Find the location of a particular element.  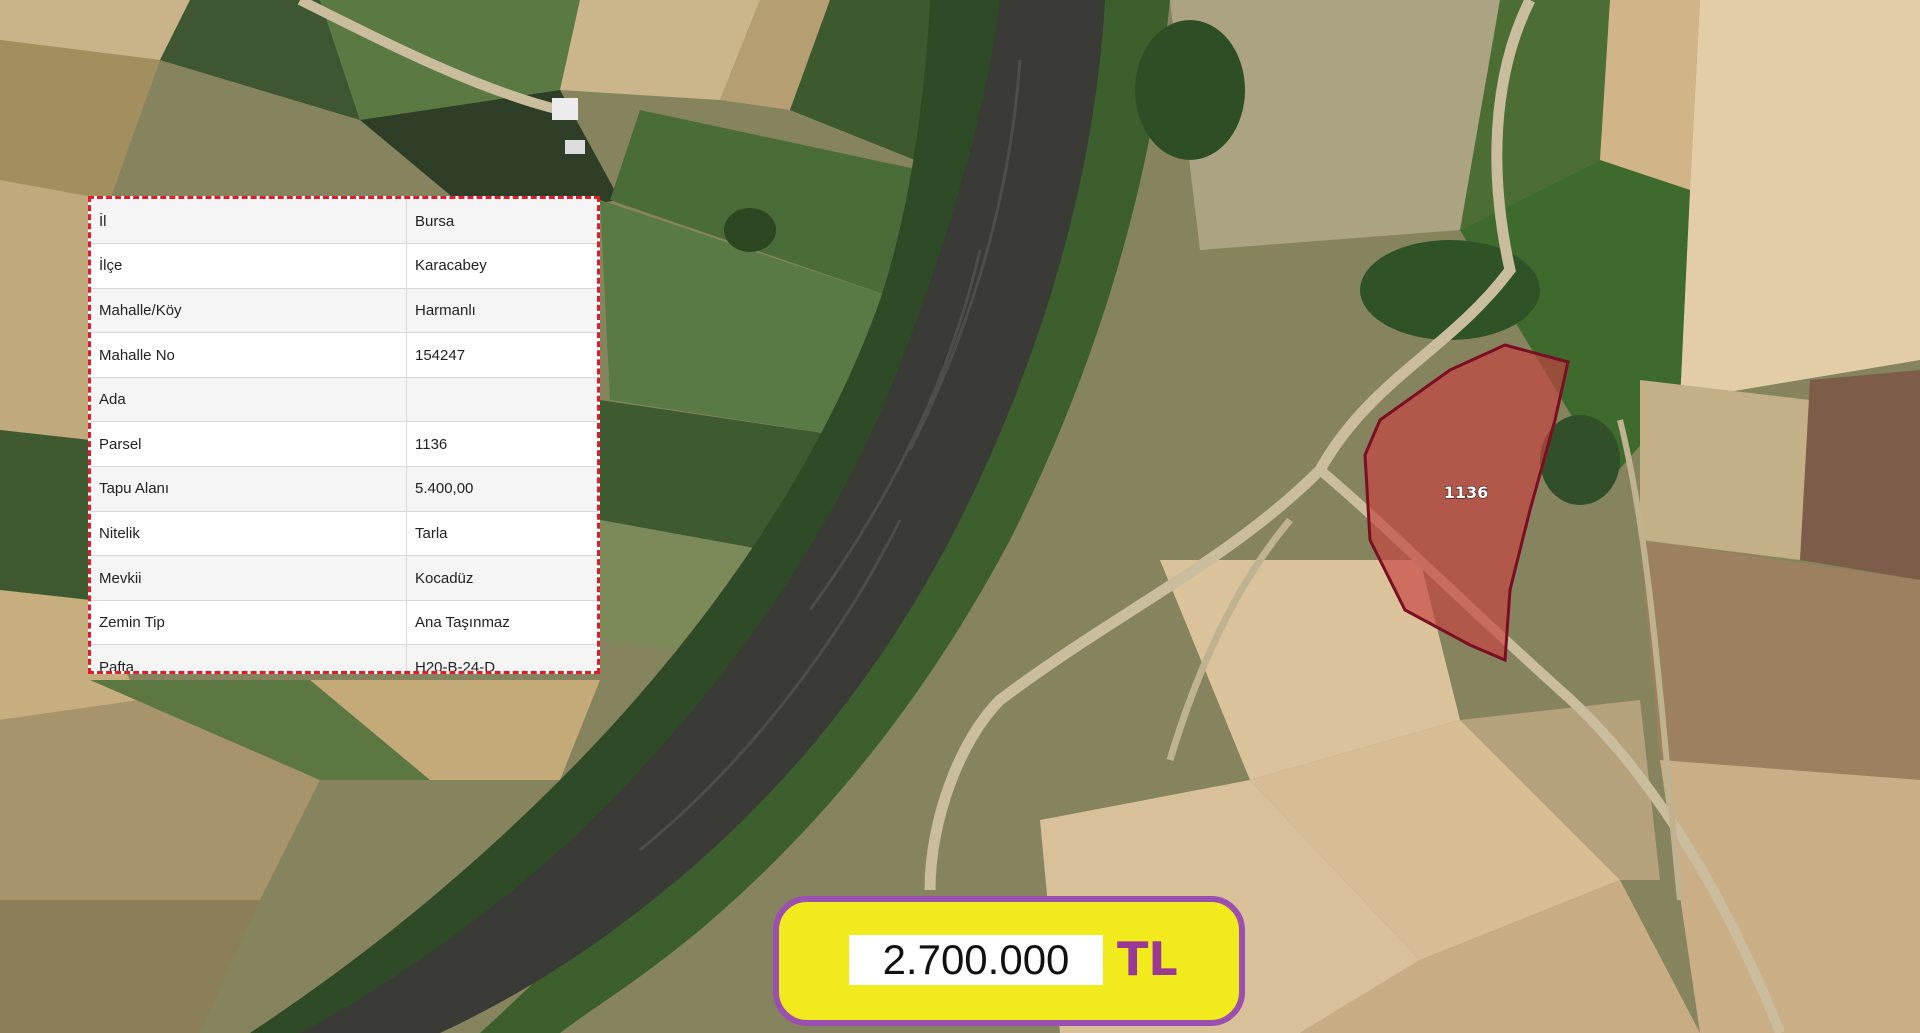

table-row: Tapu Alanı 5.400,00 is located at coordinates (344, 489).